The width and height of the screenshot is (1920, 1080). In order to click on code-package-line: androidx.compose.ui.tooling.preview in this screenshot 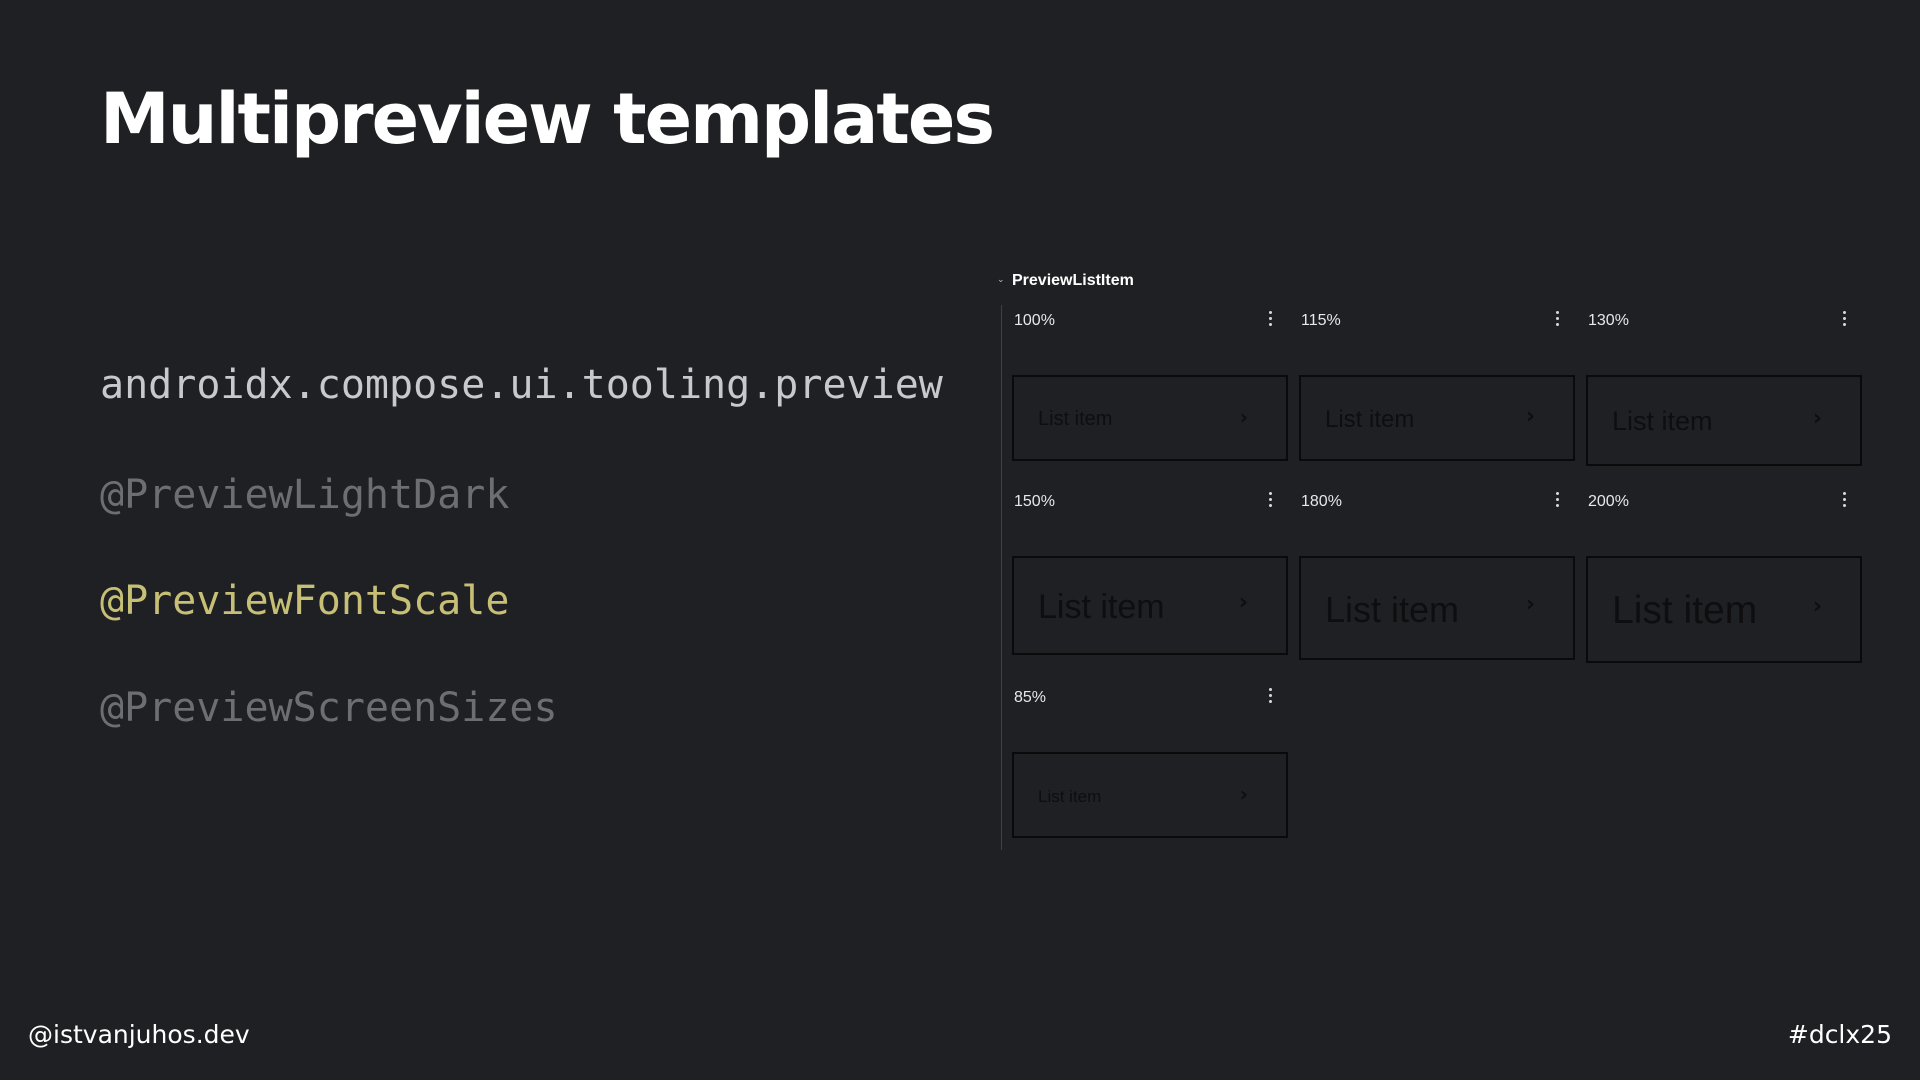, I will do `click(521, 385)`.